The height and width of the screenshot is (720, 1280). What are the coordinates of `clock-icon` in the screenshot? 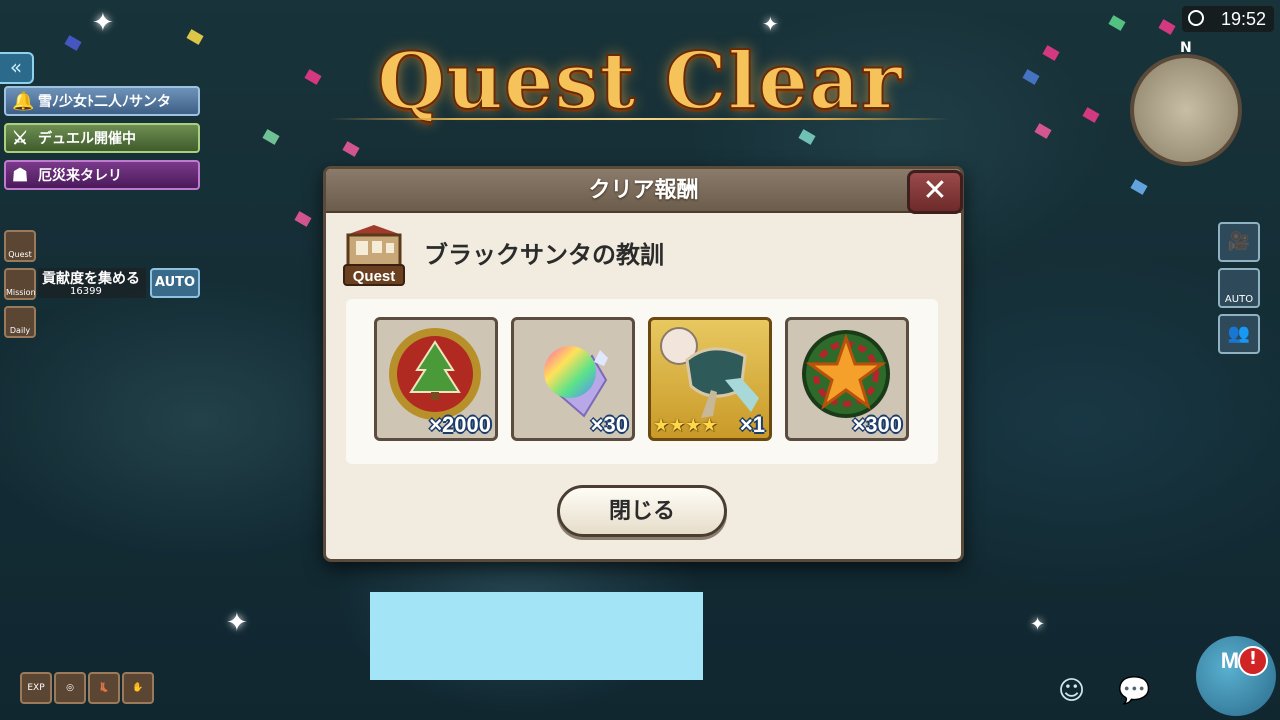 It's located at (1196, 18).